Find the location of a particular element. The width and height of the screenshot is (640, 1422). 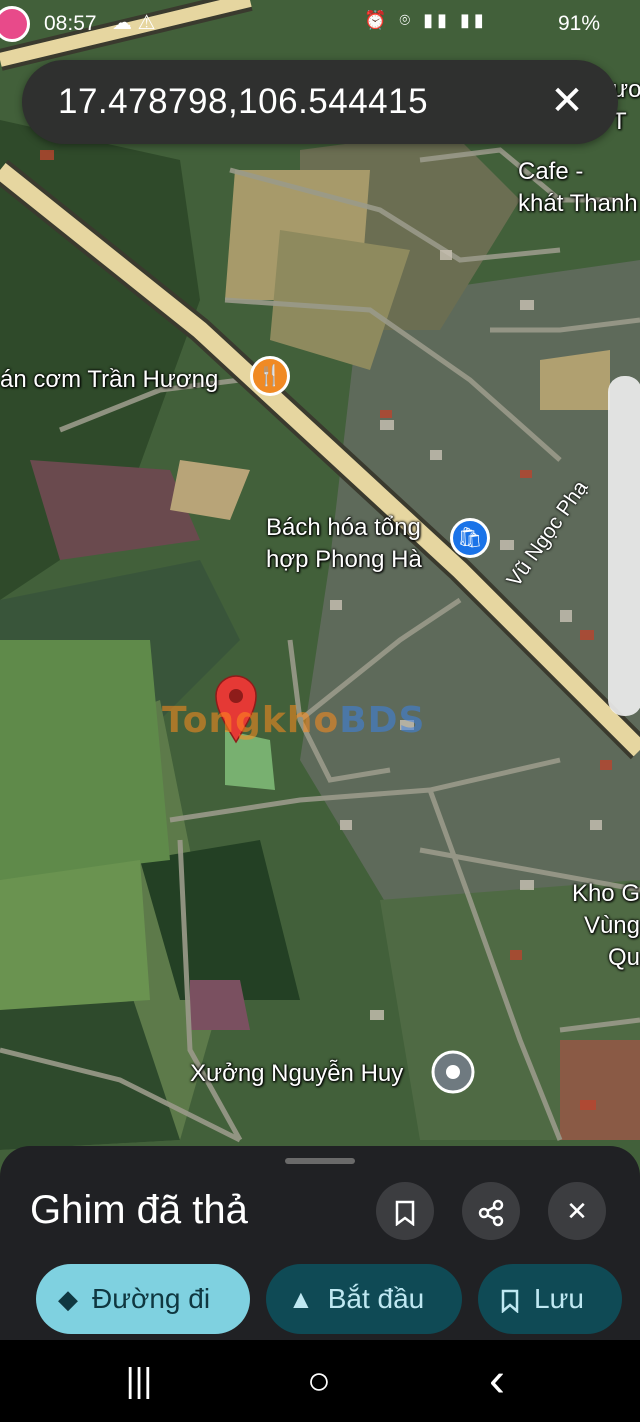

shopping-bag-icon: 🛍 is located at coordinates (470, 538).